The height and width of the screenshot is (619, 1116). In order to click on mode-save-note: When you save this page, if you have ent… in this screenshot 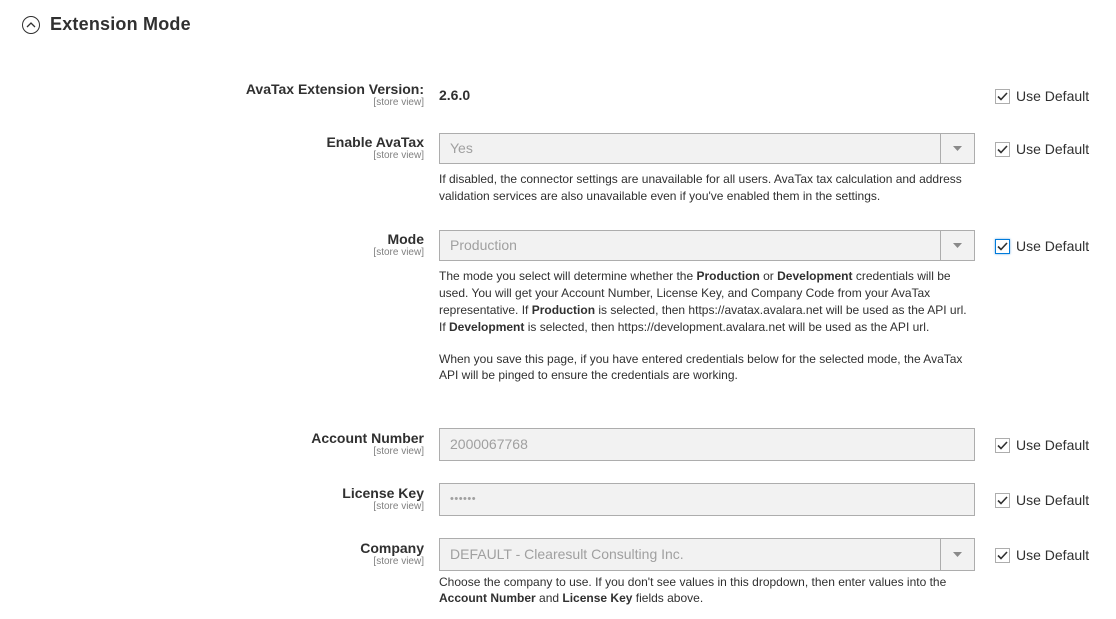, I will do `click(701, 367)`.